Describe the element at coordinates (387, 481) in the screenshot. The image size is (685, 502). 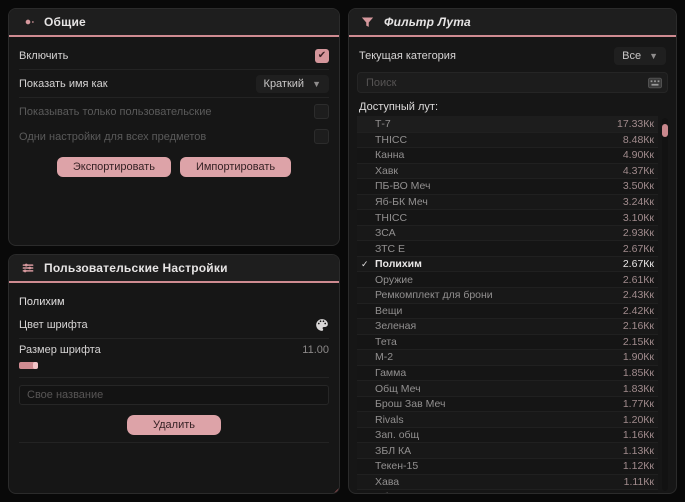
I see `list-item-name: Хава` at that location.